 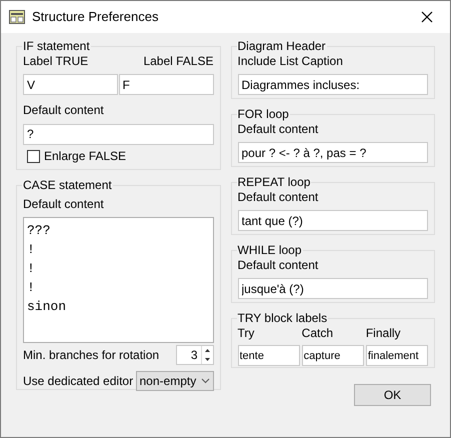 What do you see at coordinates (205, 381) in the screenshot?
I see `chevron-down-icon` at bounding box center [205, 381].